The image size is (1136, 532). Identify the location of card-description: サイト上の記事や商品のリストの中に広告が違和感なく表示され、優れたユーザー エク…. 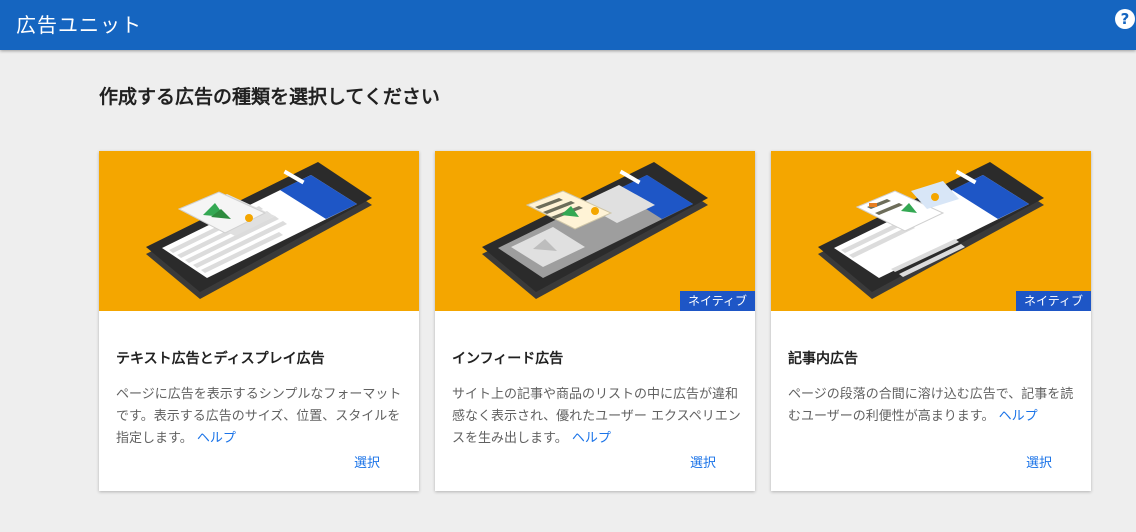
(597, 417).